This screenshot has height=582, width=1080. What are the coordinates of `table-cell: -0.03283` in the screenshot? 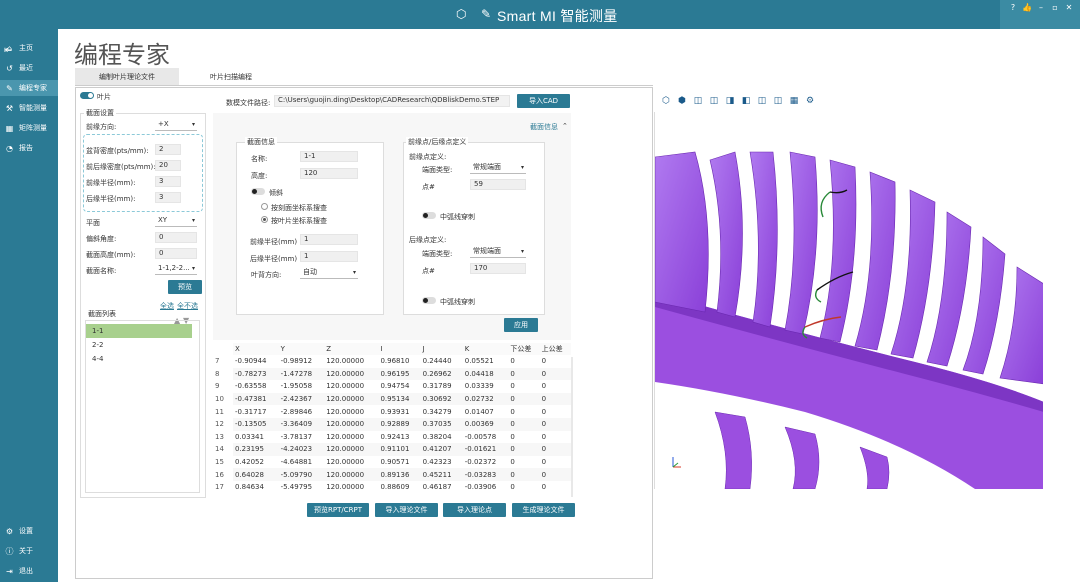 It's located at (485, 474).